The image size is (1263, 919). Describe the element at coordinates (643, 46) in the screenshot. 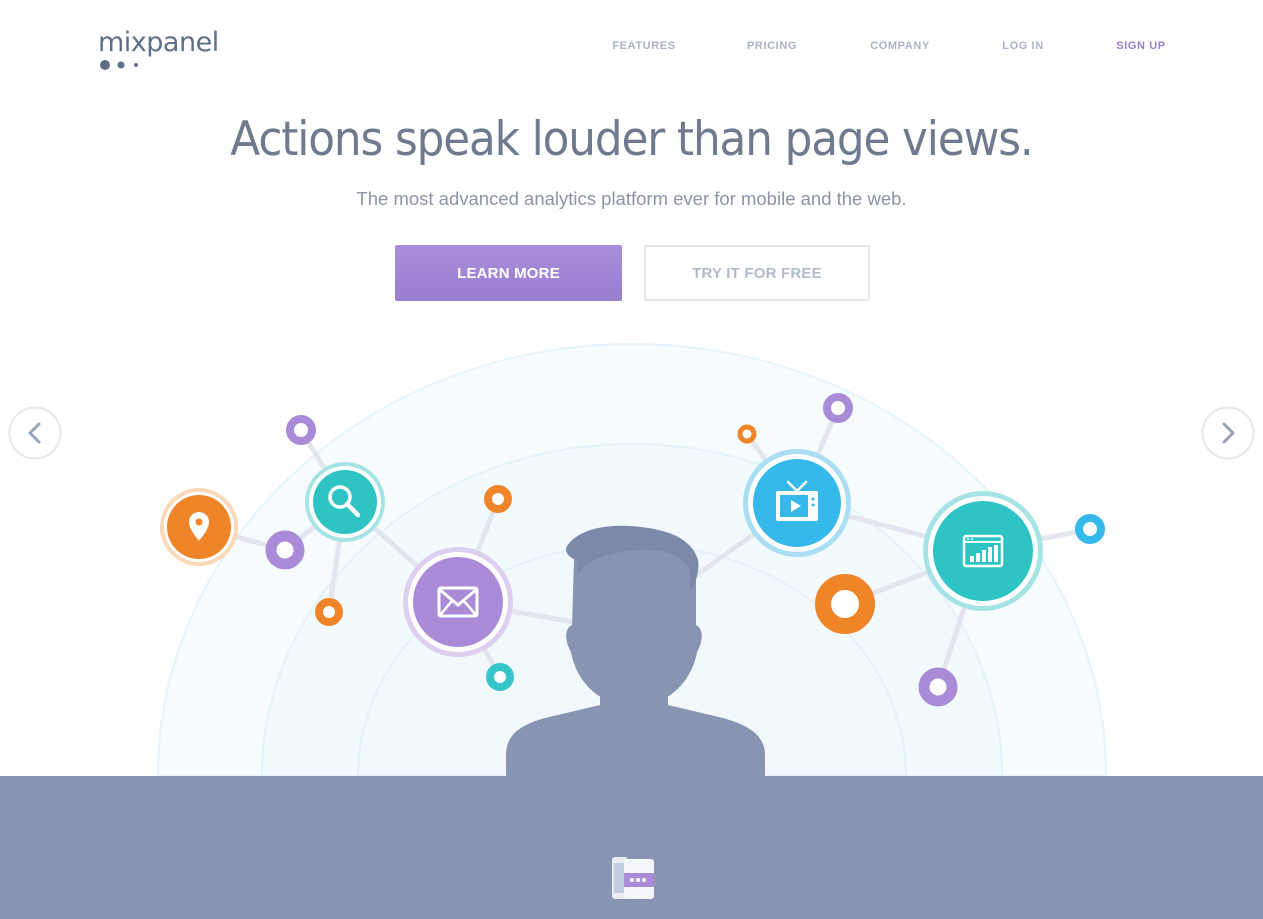

I see `nav-features: FEATURES` at that location.